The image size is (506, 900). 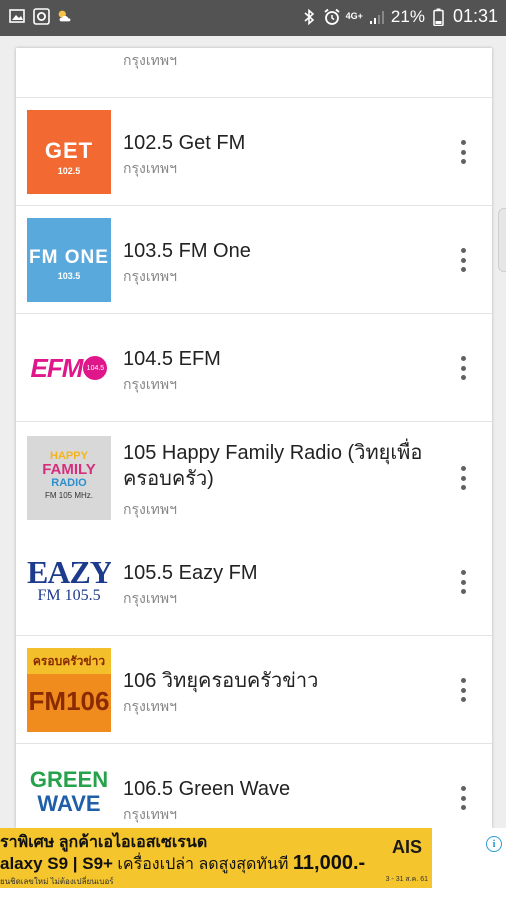 What do you see at coordinates (190, 573) in the screenshot?
I see `station-name: 105.5 Eazy FM` at bounding box center [190, 573].